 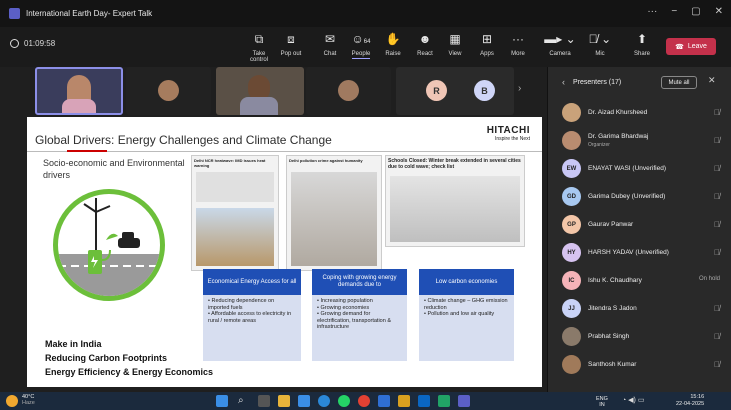 I want to click on more-button: ··· More, so click(x=518, y=44).